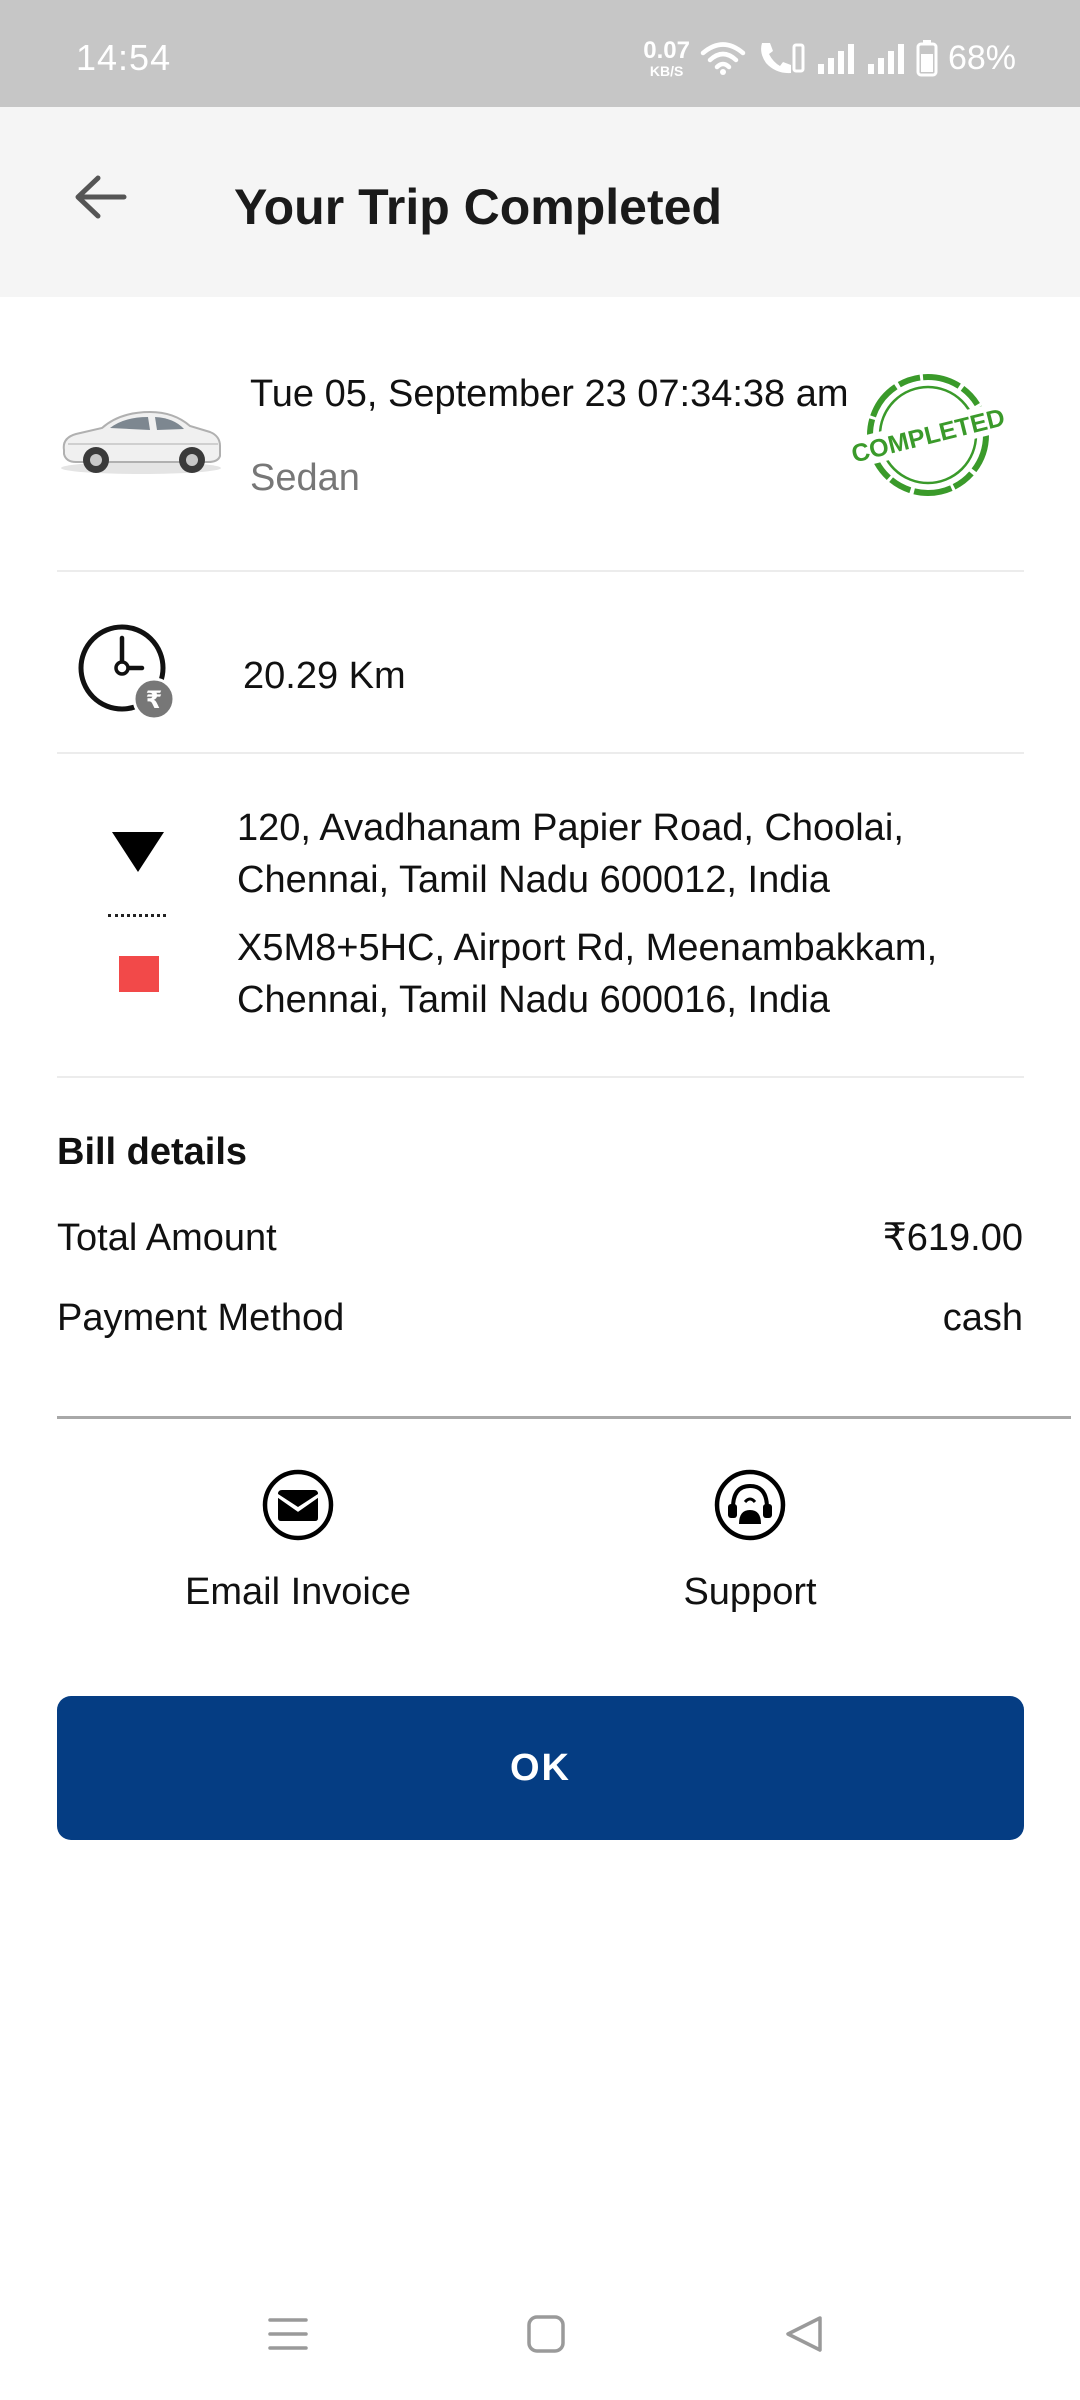 This screenshot has height=2400, width=1080. What do you see at coordinates (141, 442) in the screenshot?
I see `sedan-car-icon` at bounding box center [141, 442].